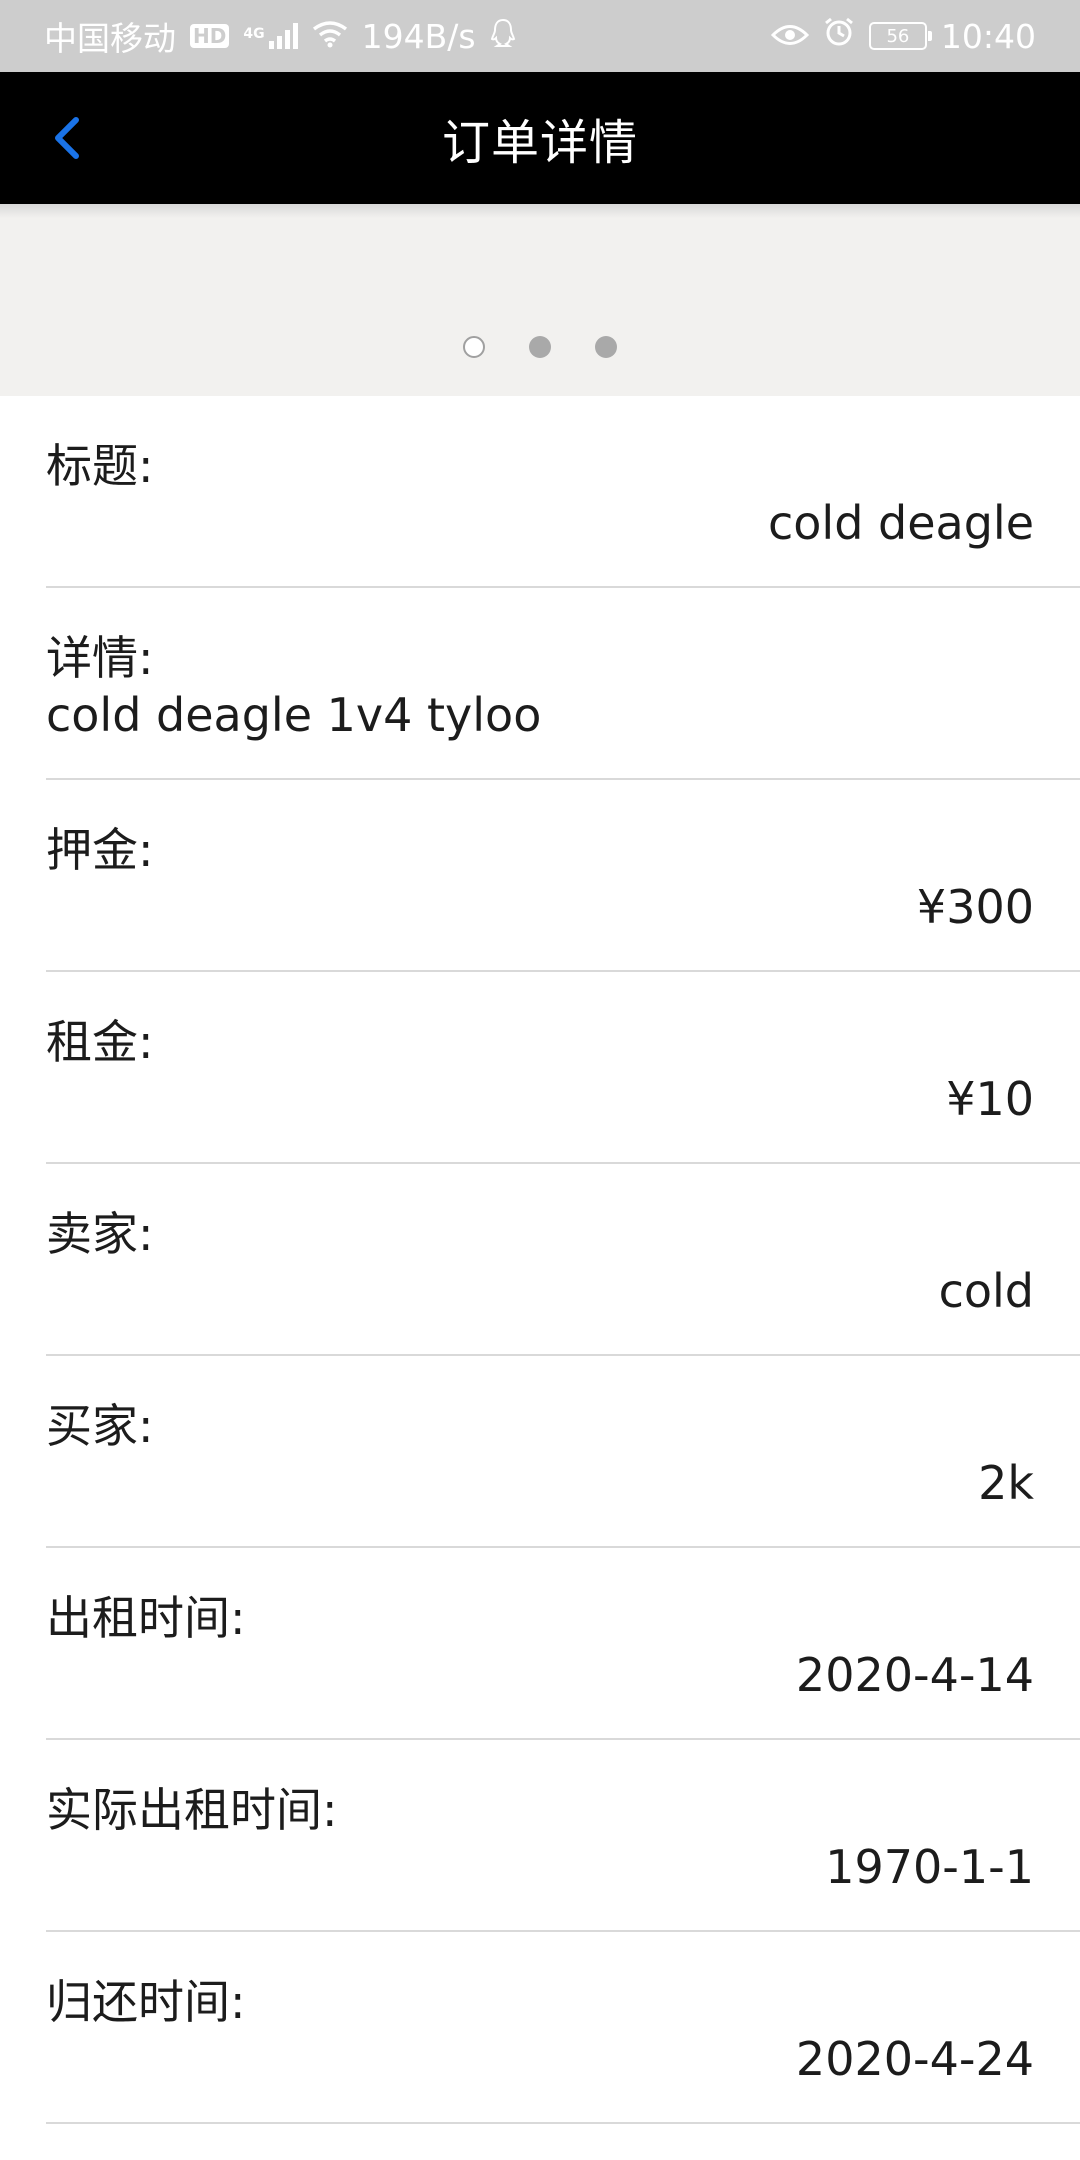  What do you see at coordinates (503, 36) in the screenshot?
I see `qq-notification-icon` at bounding box center [503, 36].